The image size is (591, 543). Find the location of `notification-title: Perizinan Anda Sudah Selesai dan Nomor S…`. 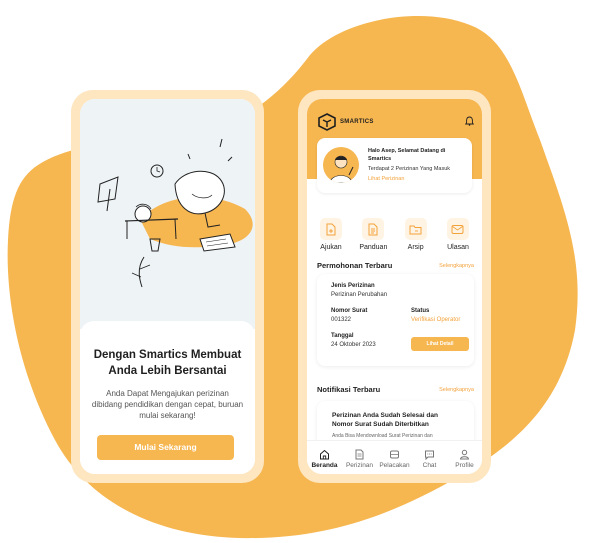

notification-title: Perizinan Anda Sudah Selesai dan Nomor S… is located at coordinates (385, 420).